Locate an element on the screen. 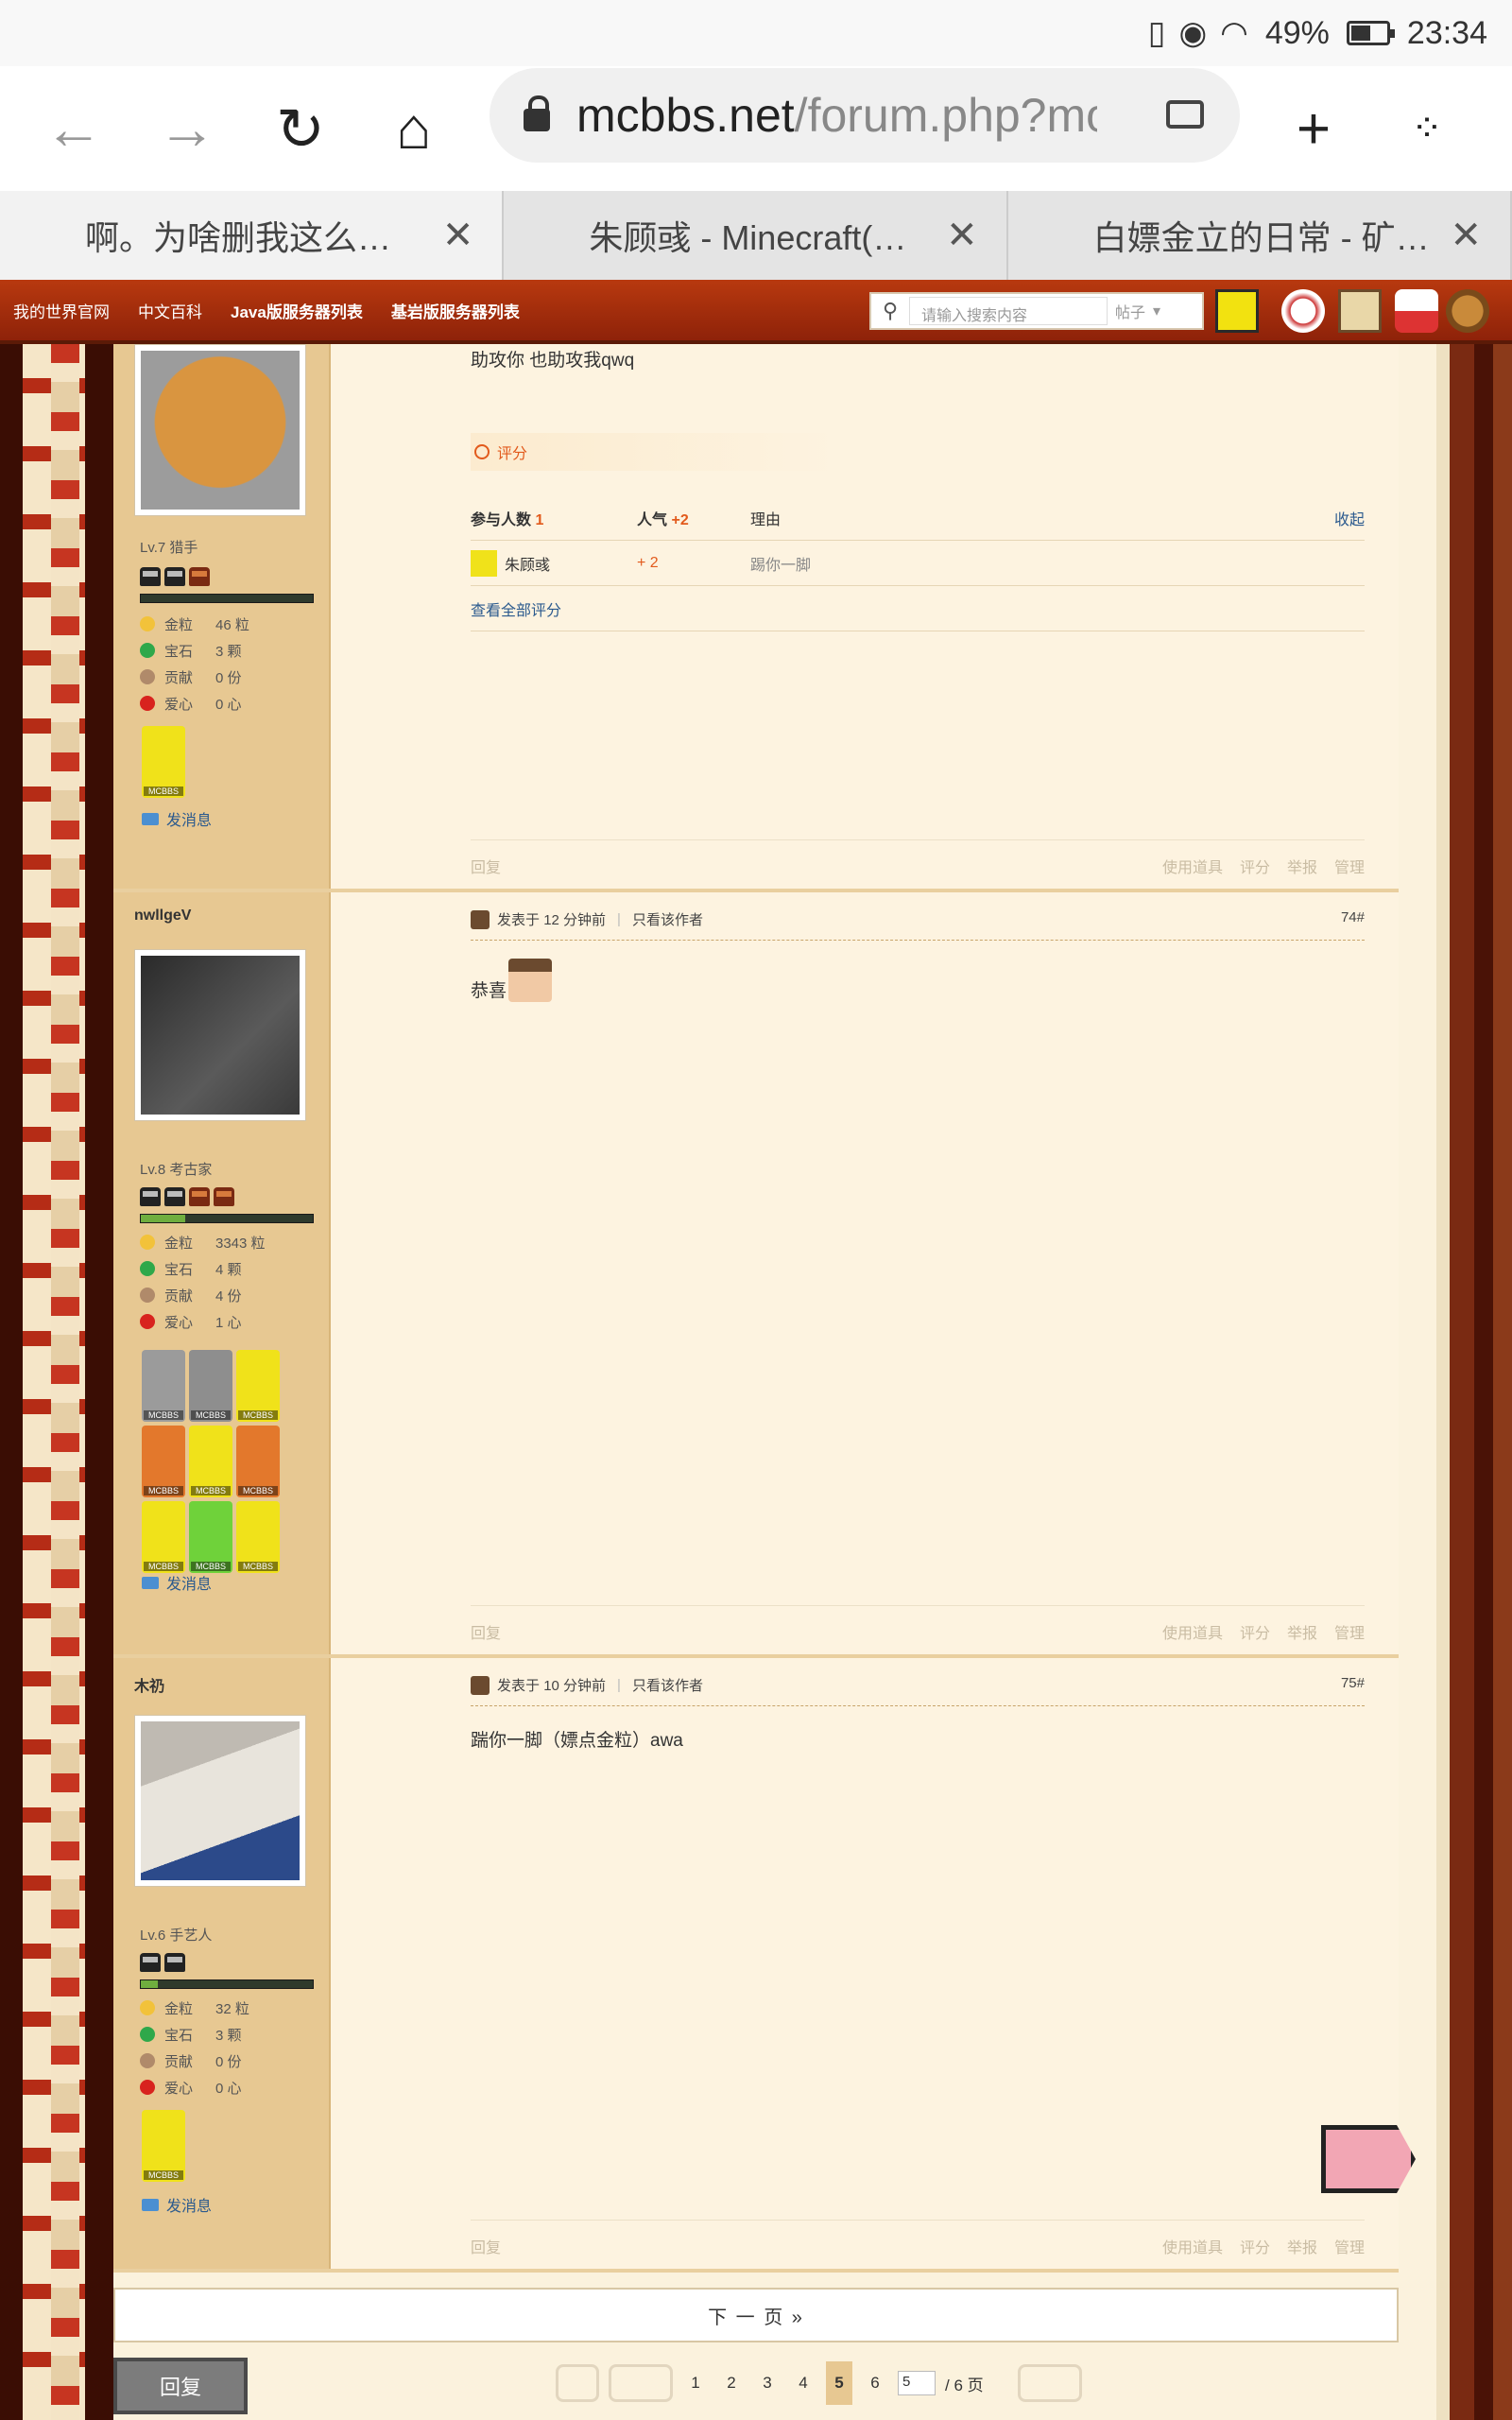  nav-link: 我的世界官网 is located at coordinates (61, 310).